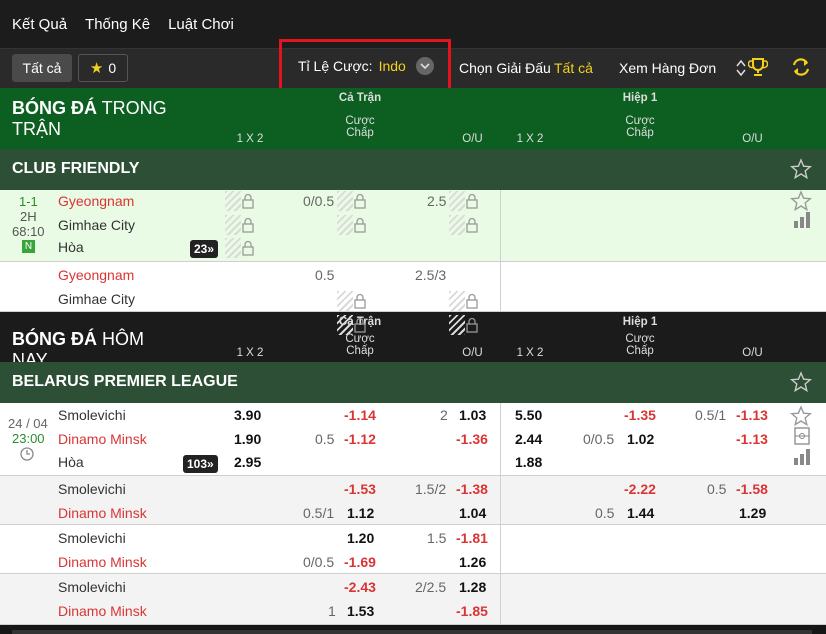 Image resolution: width=826 pixels, height=634 pixels. What do you see at coordinates (573, 68) in the screenshot?
I see `choose-league-value: Tất cả` at bounding box center [573, 68].